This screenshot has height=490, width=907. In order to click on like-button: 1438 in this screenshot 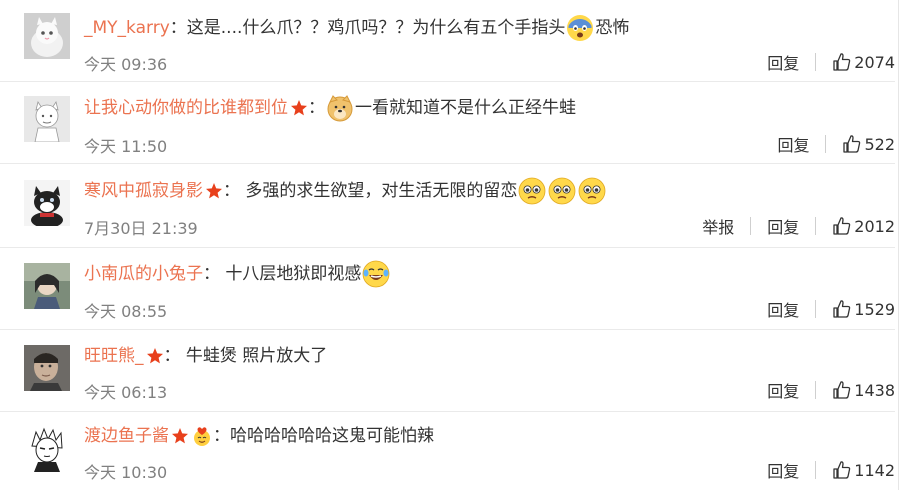, I will do `click(863, 390)`.